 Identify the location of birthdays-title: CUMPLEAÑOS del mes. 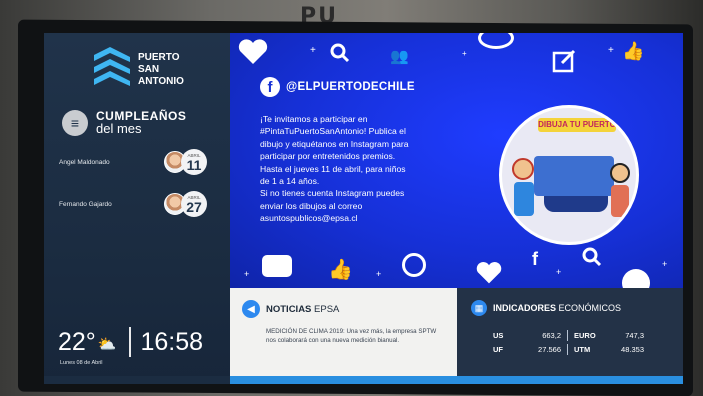
(141, 122).